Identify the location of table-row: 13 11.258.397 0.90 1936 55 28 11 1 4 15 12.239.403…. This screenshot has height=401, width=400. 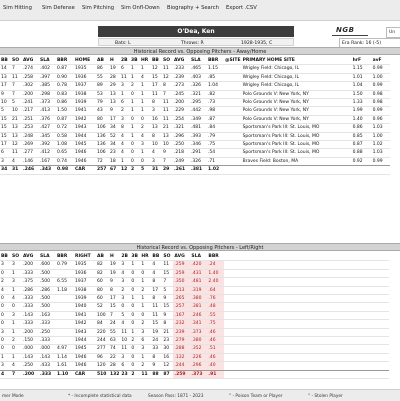
(195, 77).